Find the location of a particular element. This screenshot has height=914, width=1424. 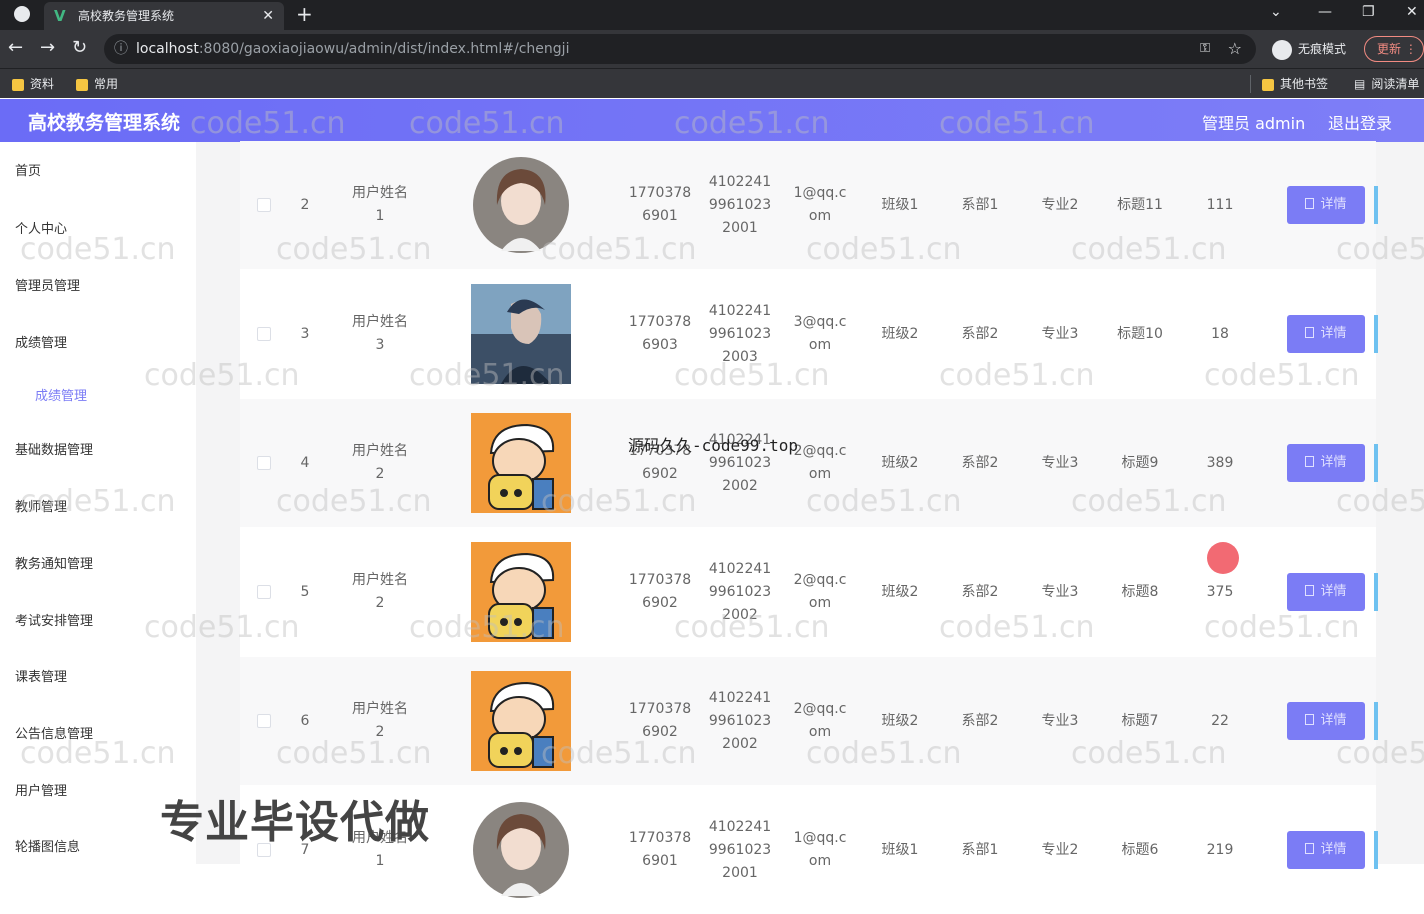

bookmark-star-icon: ☆ is located at coordinates (1235, 49).